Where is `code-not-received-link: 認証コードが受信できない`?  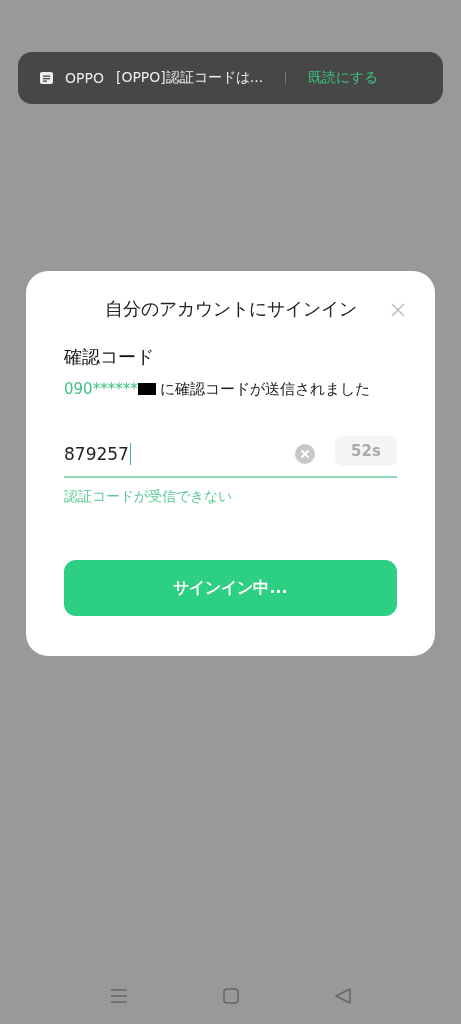 code-not-received-link: 認証コードが受信できない is located at coordinates (148, 497).